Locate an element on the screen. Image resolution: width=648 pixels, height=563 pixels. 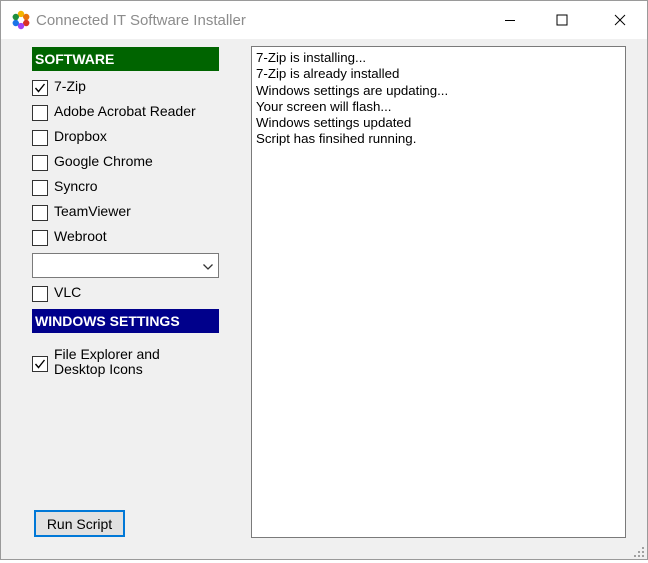
checkbox-label: Webroot is located at coordinates (80, 236).